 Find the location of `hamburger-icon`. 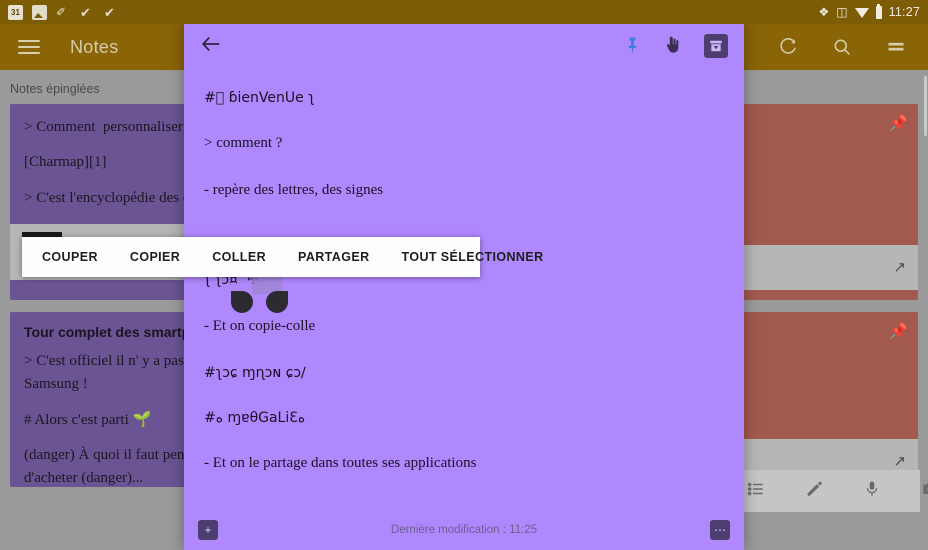

hamburger-icon is located at coordinates (29, 47).